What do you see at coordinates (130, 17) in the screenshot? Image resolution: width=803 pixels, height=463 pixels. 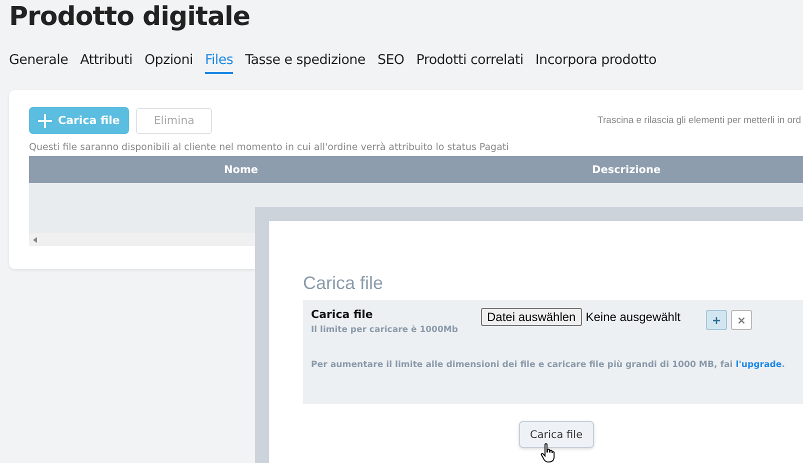 I see `page-title: Prodotto digitale` at bounding box center [130, 17].